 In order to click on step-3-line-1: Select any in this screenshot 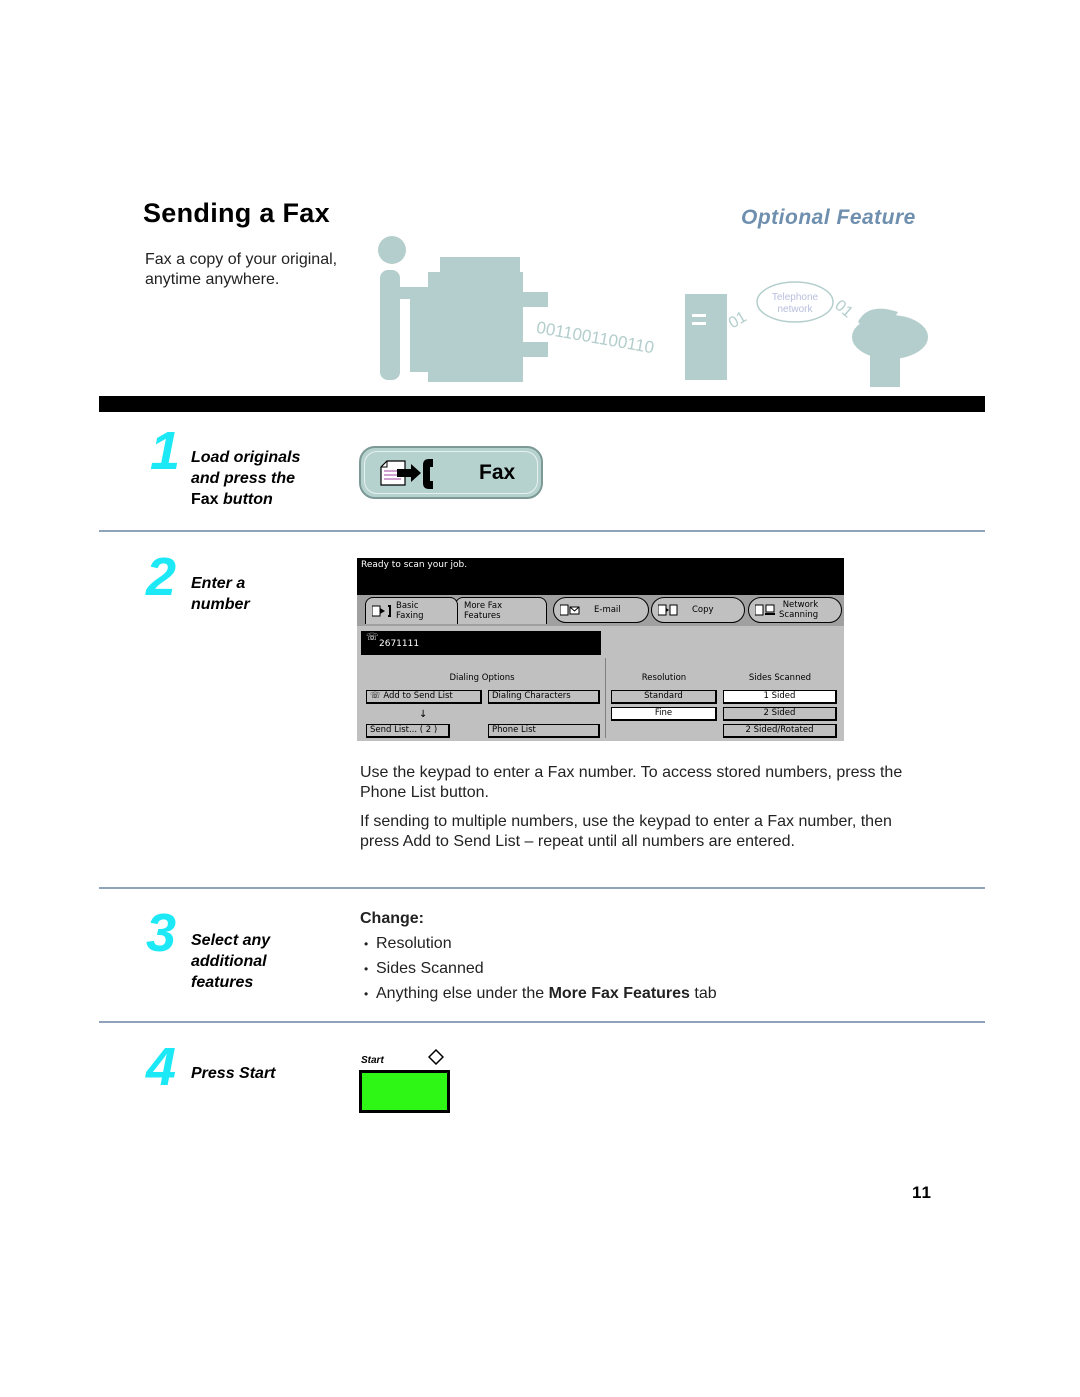, I will do `click(231, 940)`.